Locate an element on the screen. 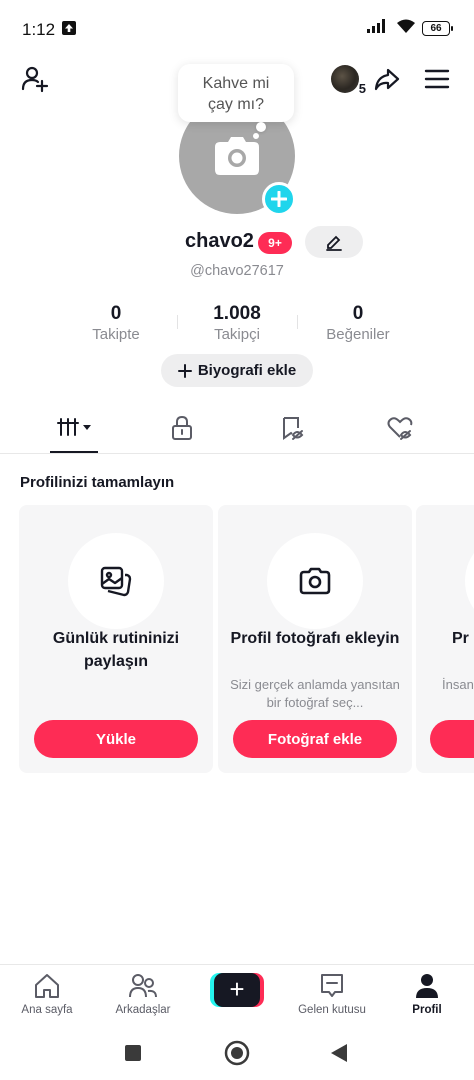 The width and height of the screenshot is (474, 1080). photos-icon is located at coordinates (116, 581).